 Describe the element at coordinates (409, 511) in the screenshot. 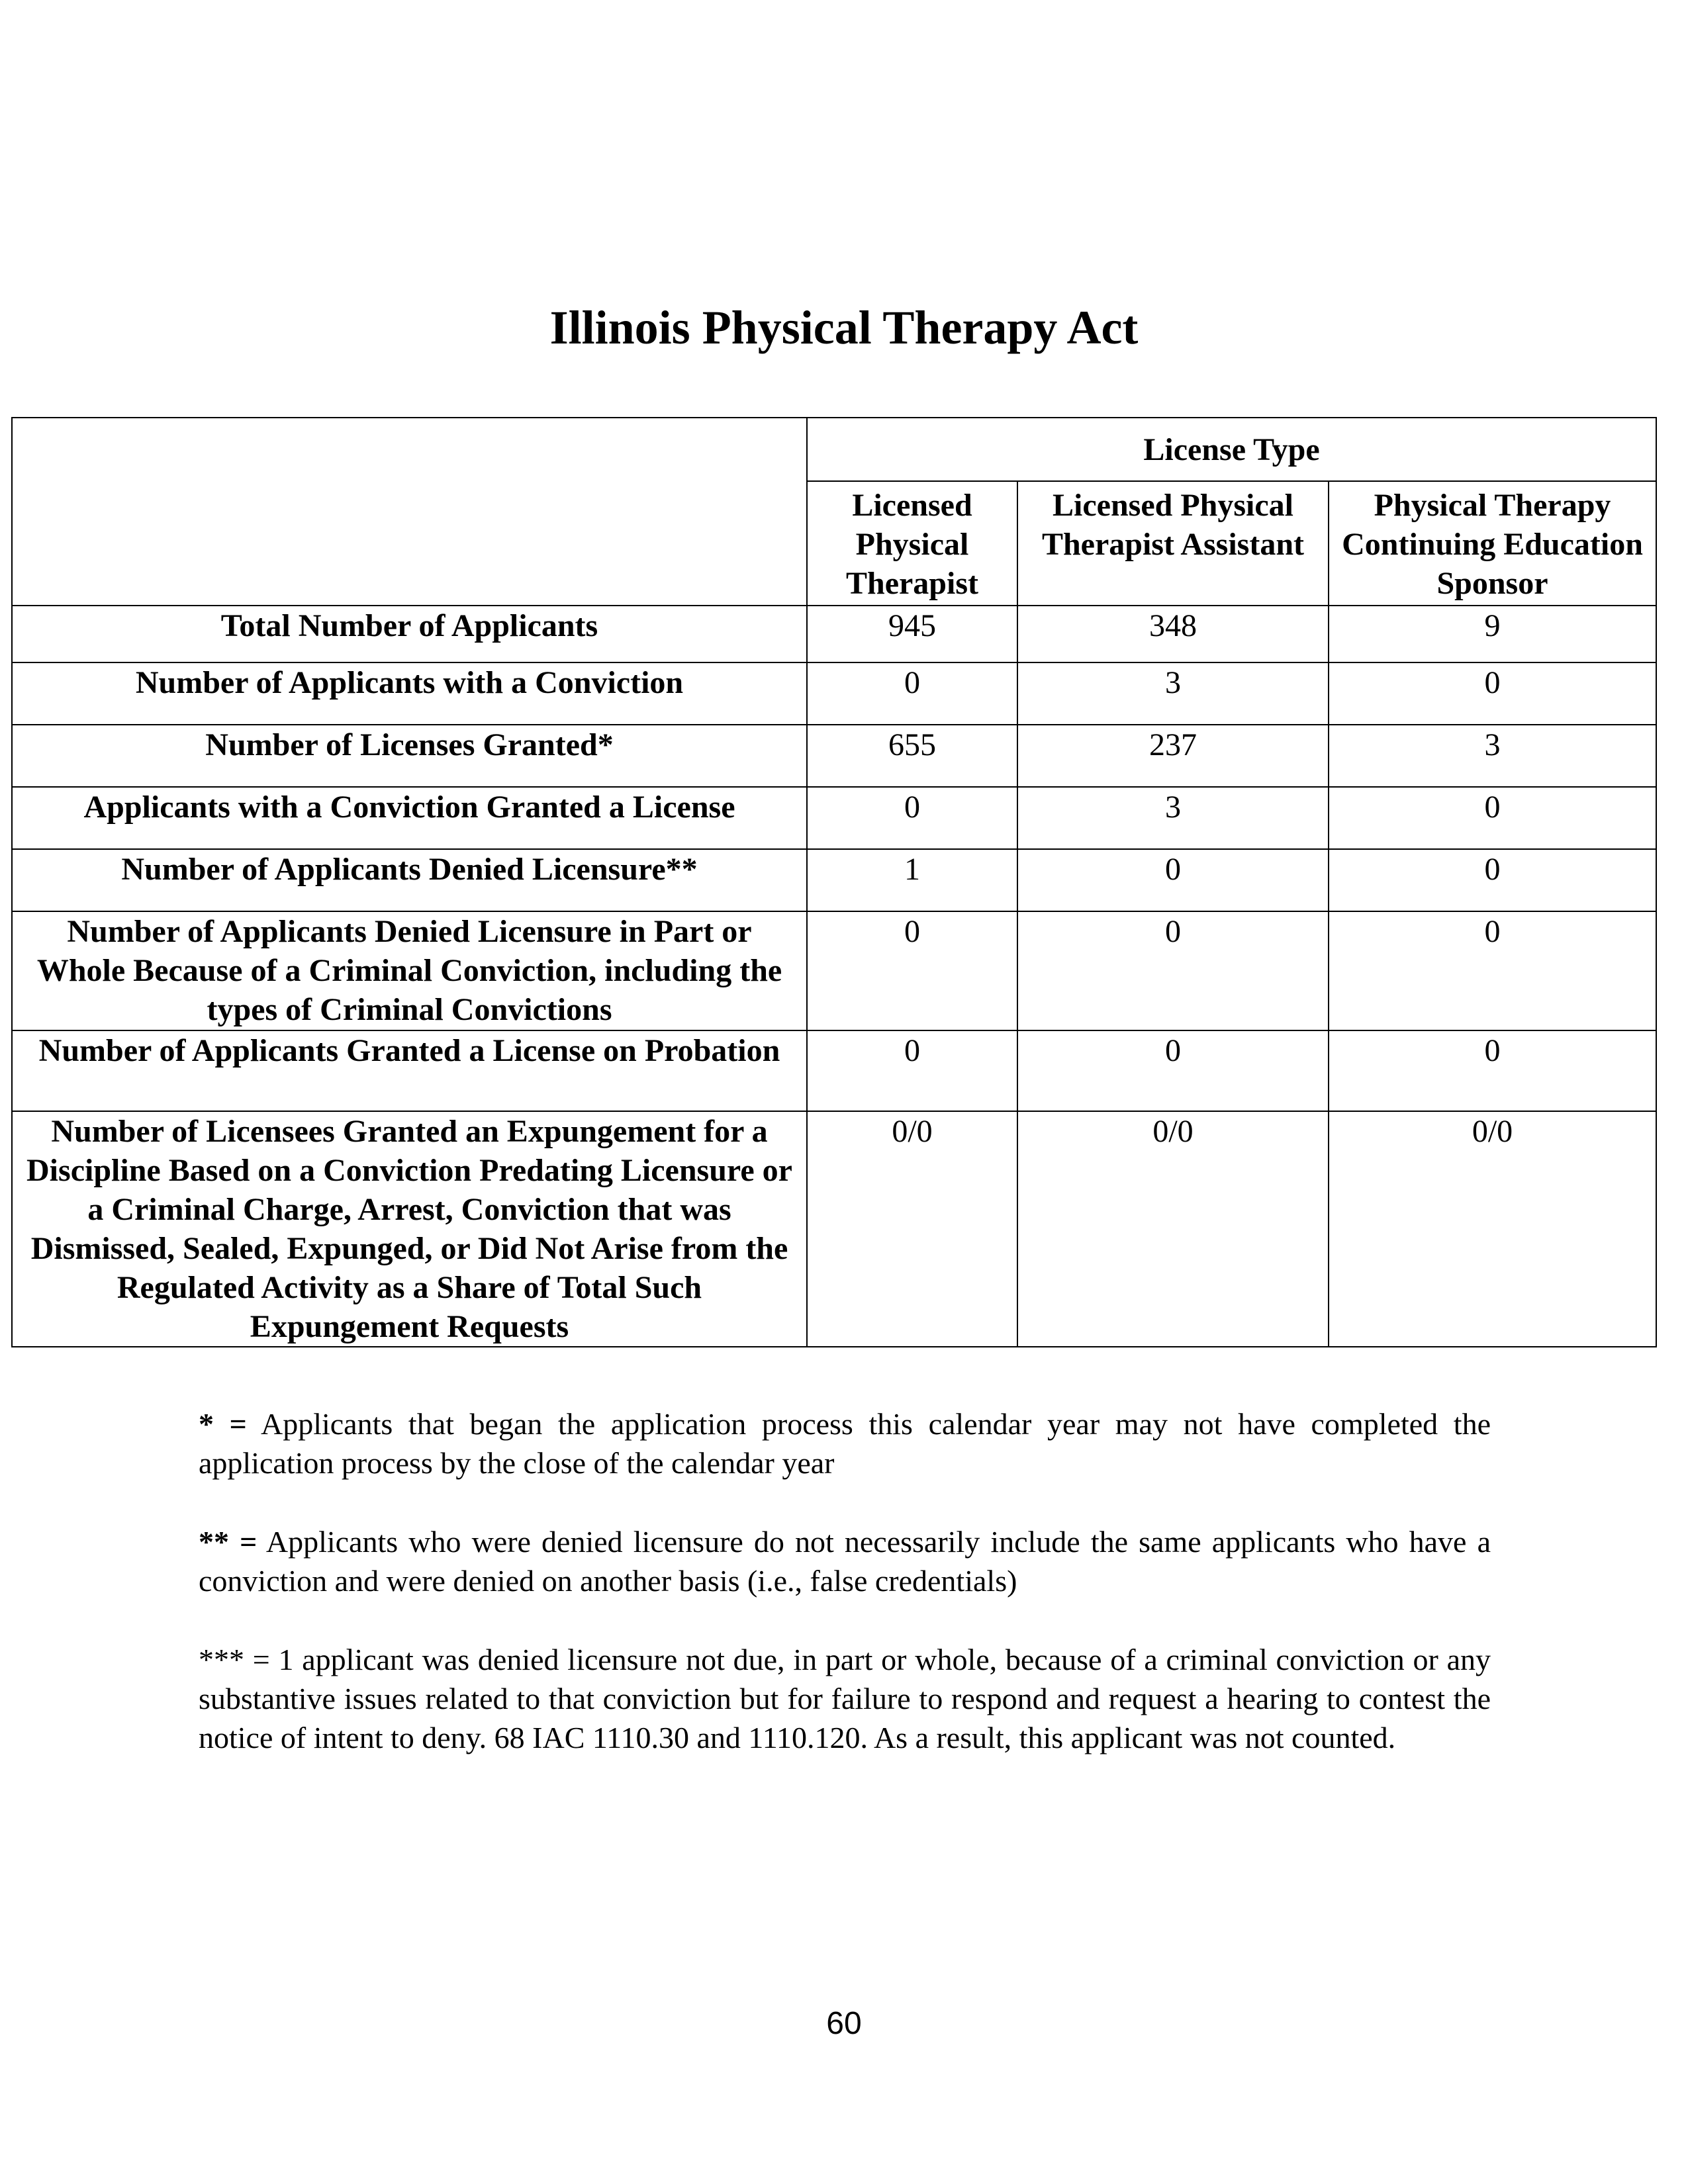

I see `header-blank-cell` at that location.